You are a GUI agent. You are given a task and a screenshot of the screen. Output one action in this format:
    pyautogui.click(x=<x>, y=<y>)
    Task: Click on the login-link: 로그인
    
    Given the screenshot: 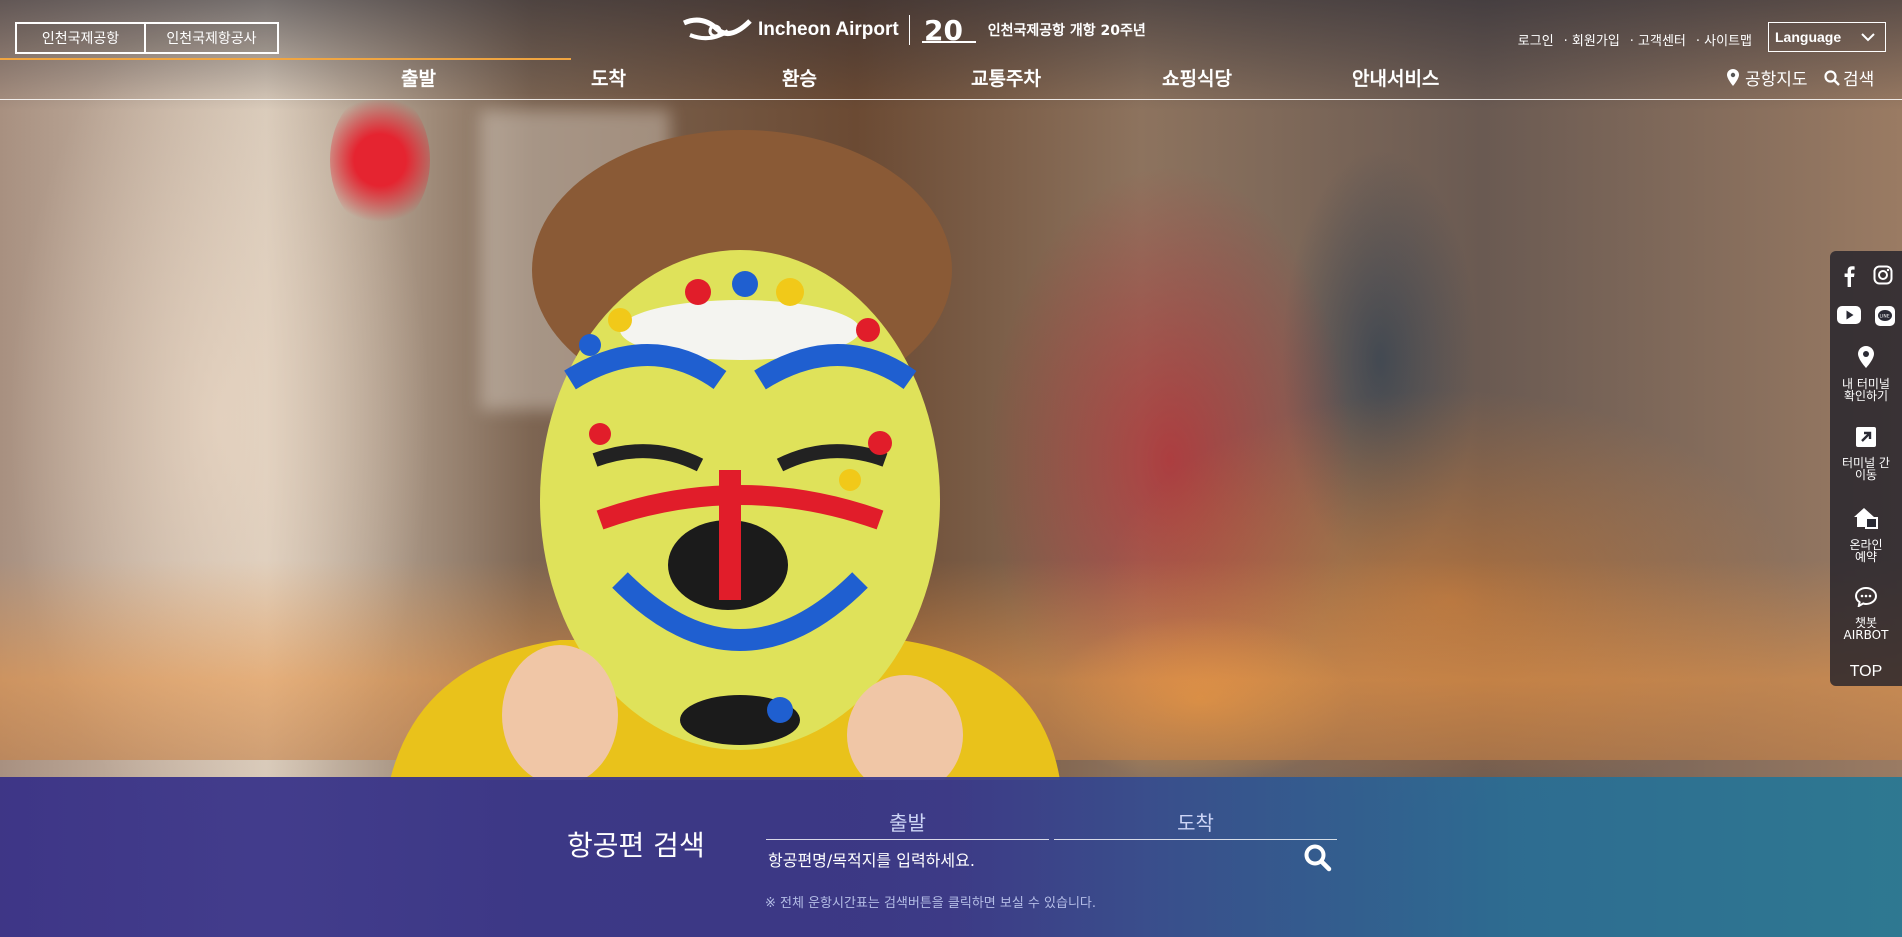 What is the action you would take?
    pyautogui.click(x=1536, y=39)
    